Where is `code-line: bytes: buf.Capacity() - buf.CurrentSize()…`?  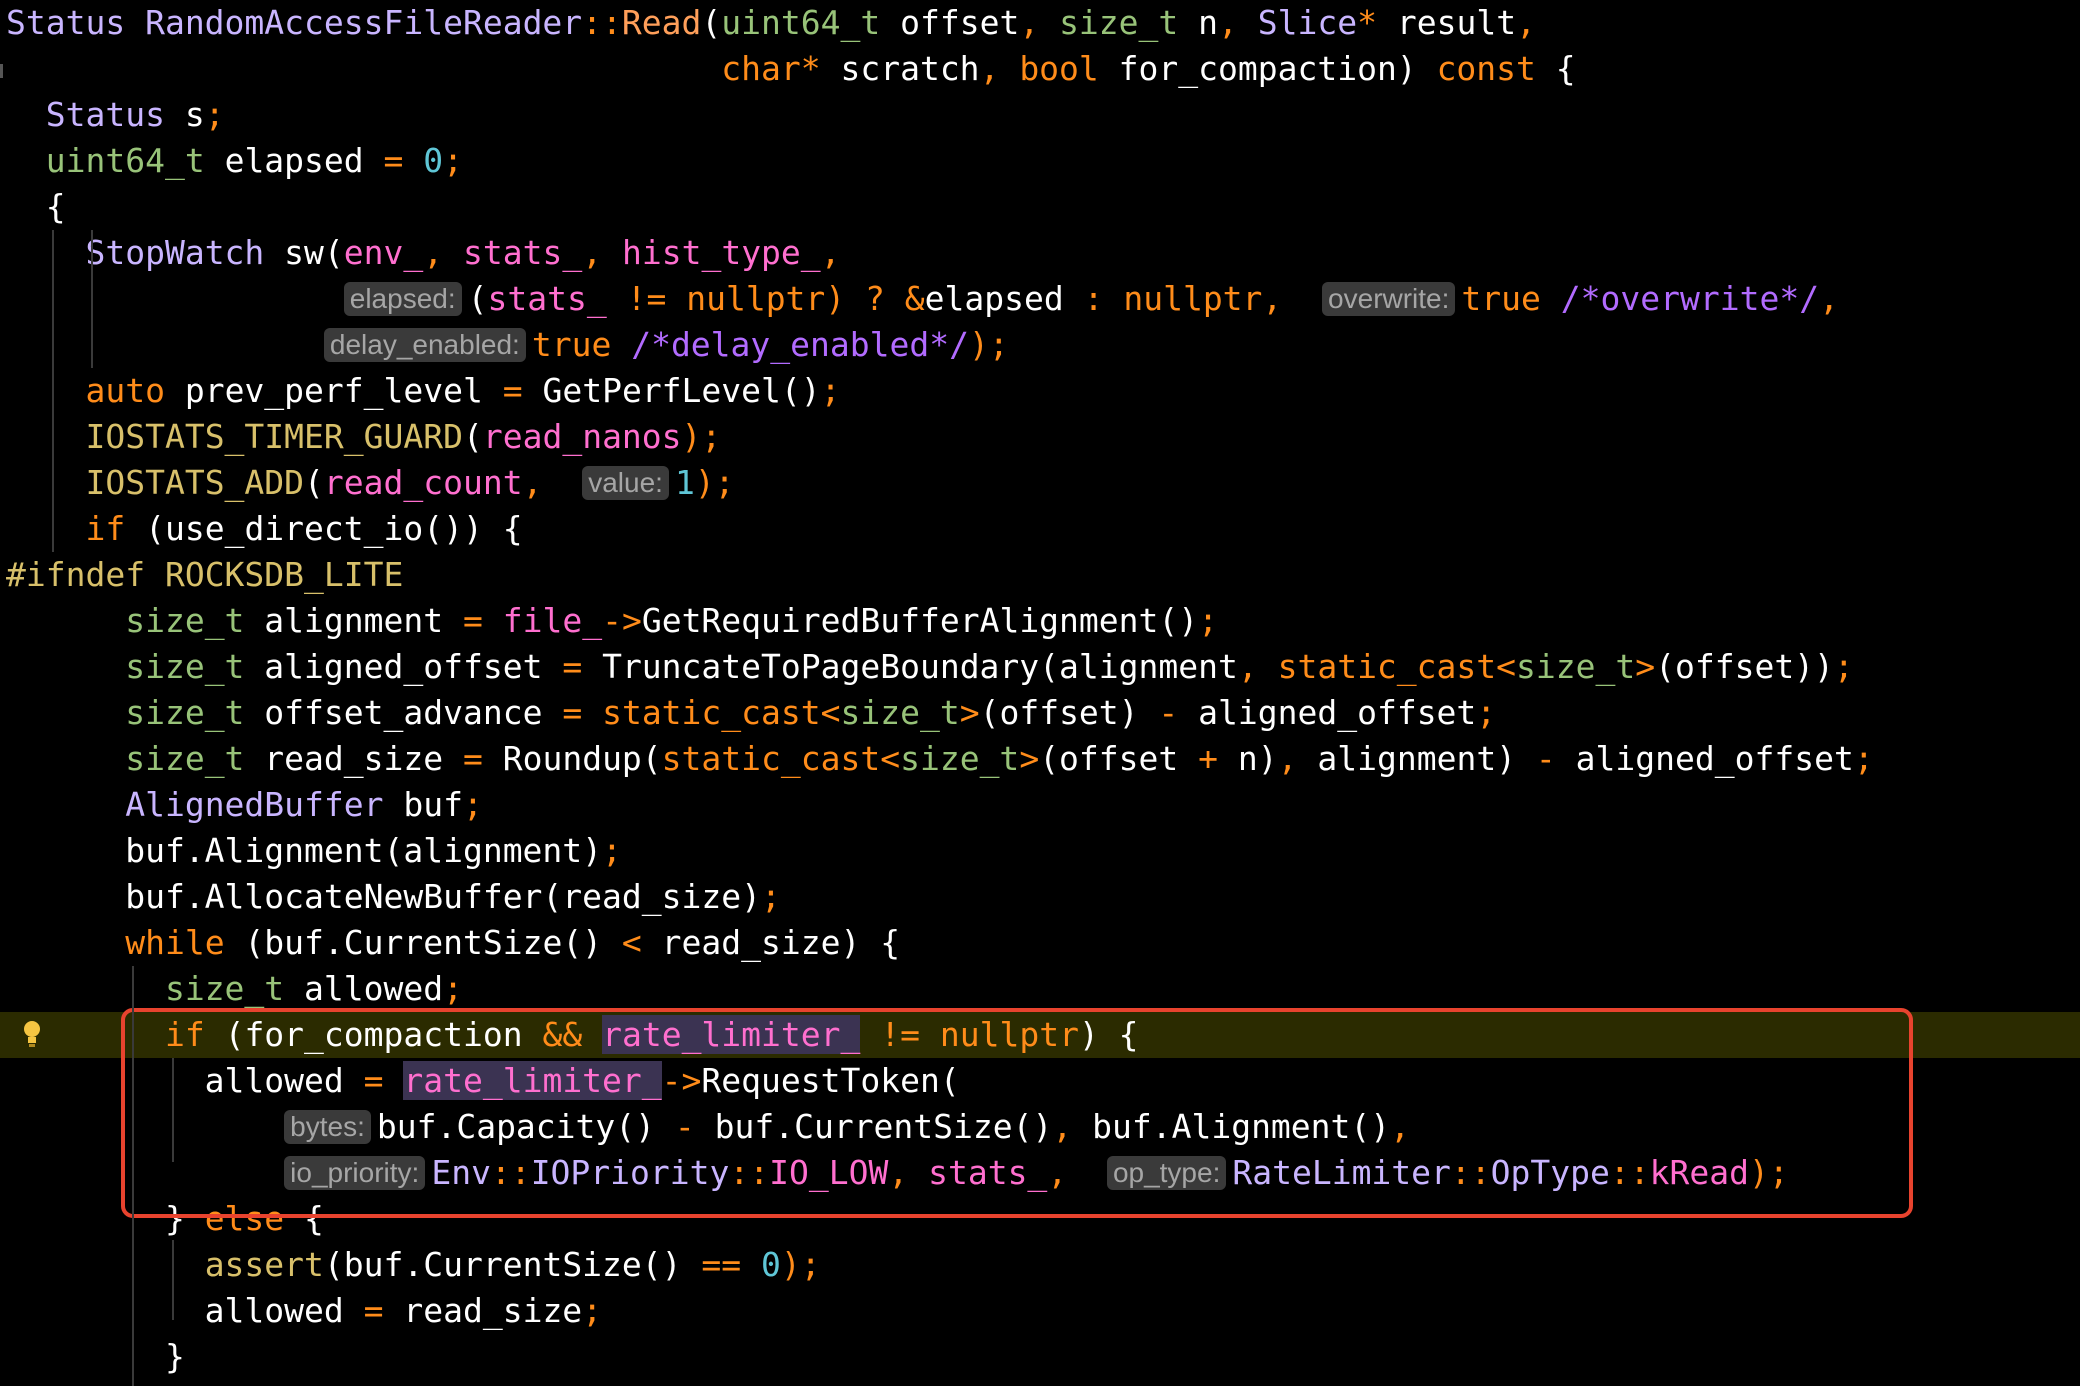
code-line: bytes: buf.Capacity() - buf.CurrentSize()… is located at coordinates (1040, 1127).